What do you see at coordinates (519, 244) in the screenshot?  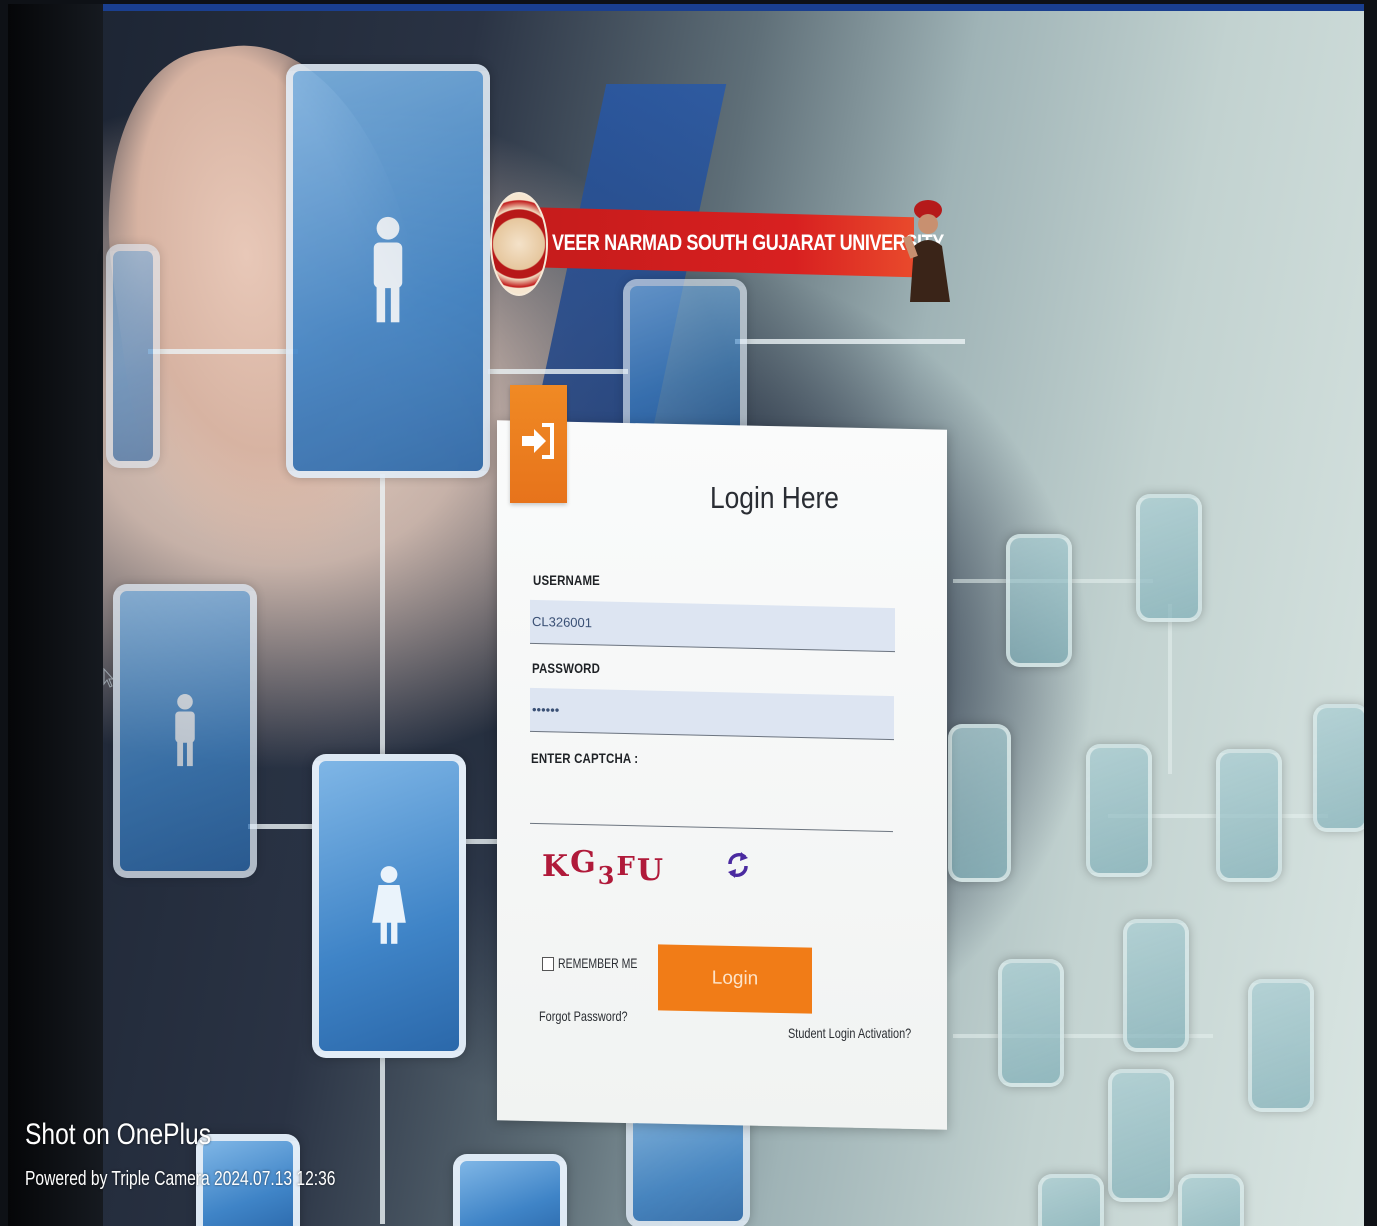 I see `university-seal-icon` at bounding box center [519, 244].